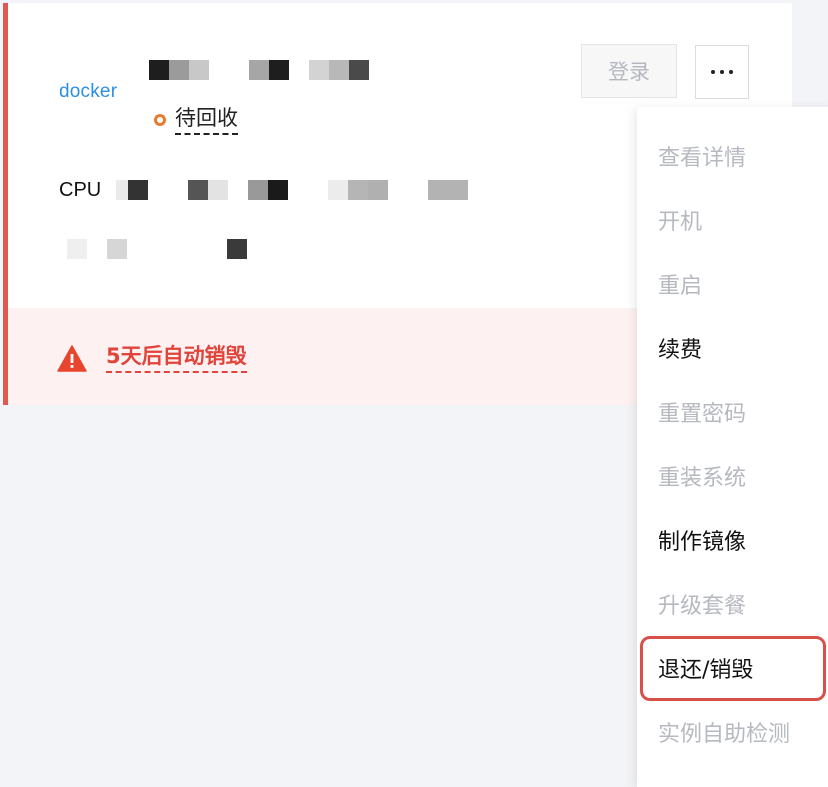 This screenshot has width=828, height=787. Describe the element at coordinates (176, 358) in the screenshot. I see `warning-text: 5天后自动销毁` at that location.